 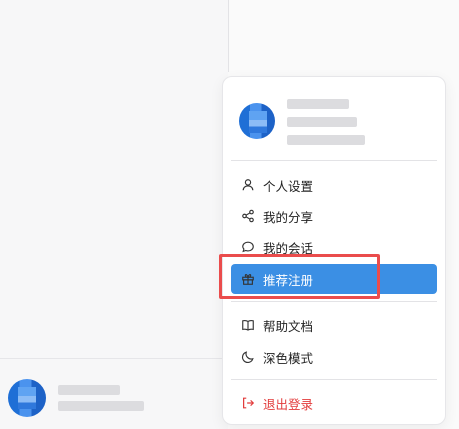 I want to click on menu-item-label: 深色模式, so click(x=288, y=358).